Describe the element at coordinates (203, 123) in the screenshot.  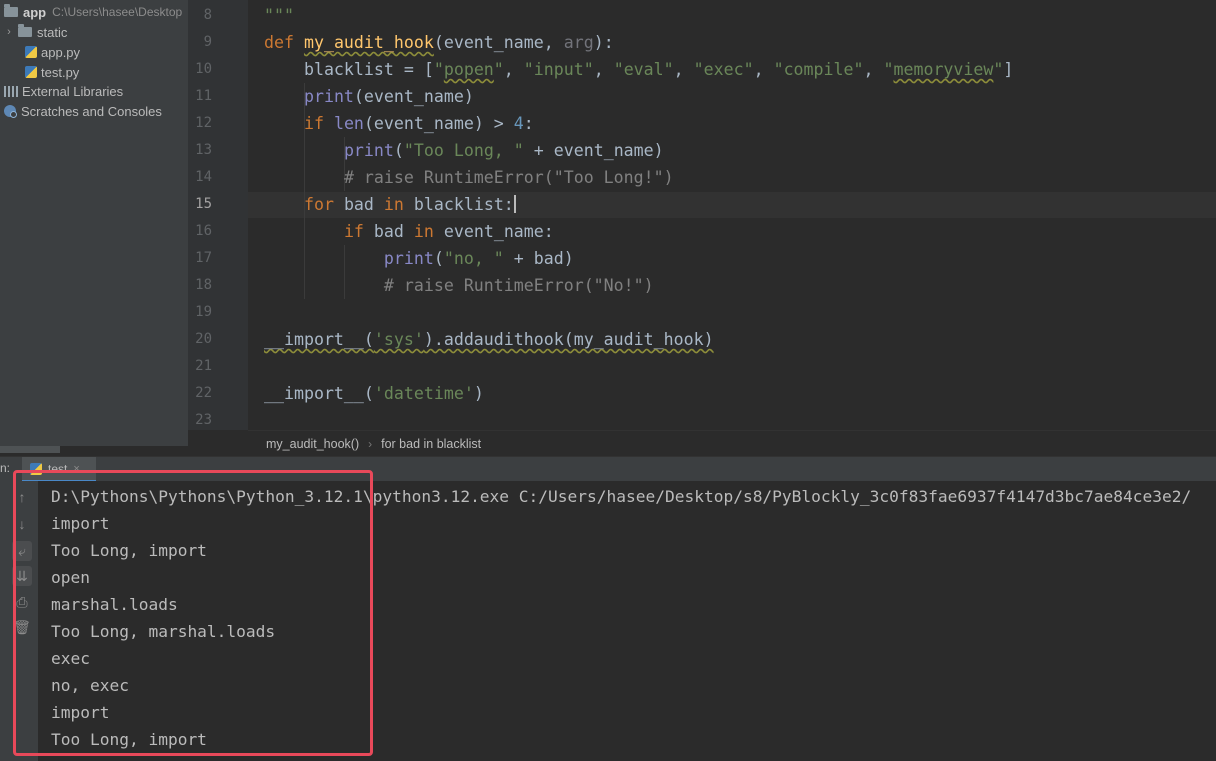
I see `line-number: 12` at that location.